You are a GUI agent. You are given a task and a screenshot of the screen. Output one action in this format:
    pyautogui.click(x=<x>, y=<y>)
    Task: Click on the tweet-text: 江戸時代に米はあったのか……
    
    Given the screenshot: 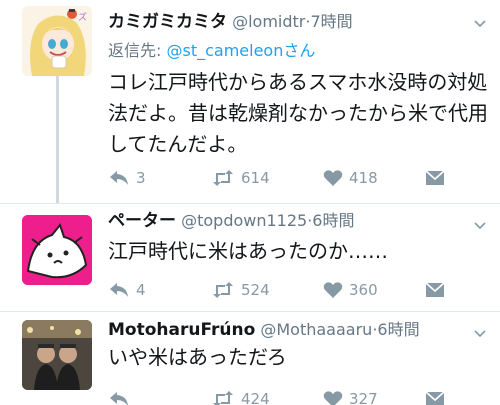 What is the action you would take?
    pyautogui.click(x=248, y=251)
    